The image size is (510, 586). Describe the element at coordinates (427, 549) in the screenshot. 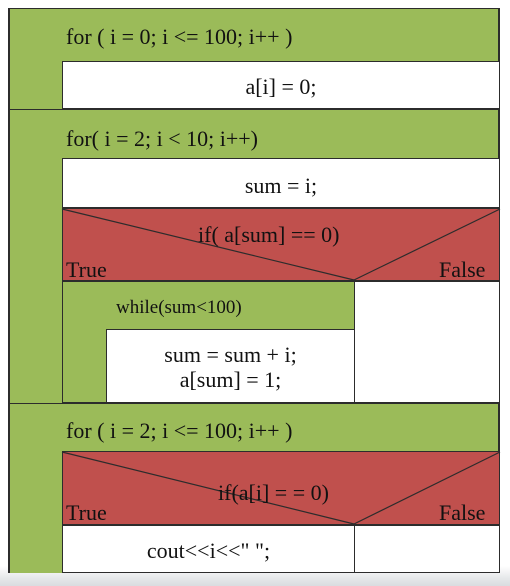

I see `loop3-false-branch` at that location.